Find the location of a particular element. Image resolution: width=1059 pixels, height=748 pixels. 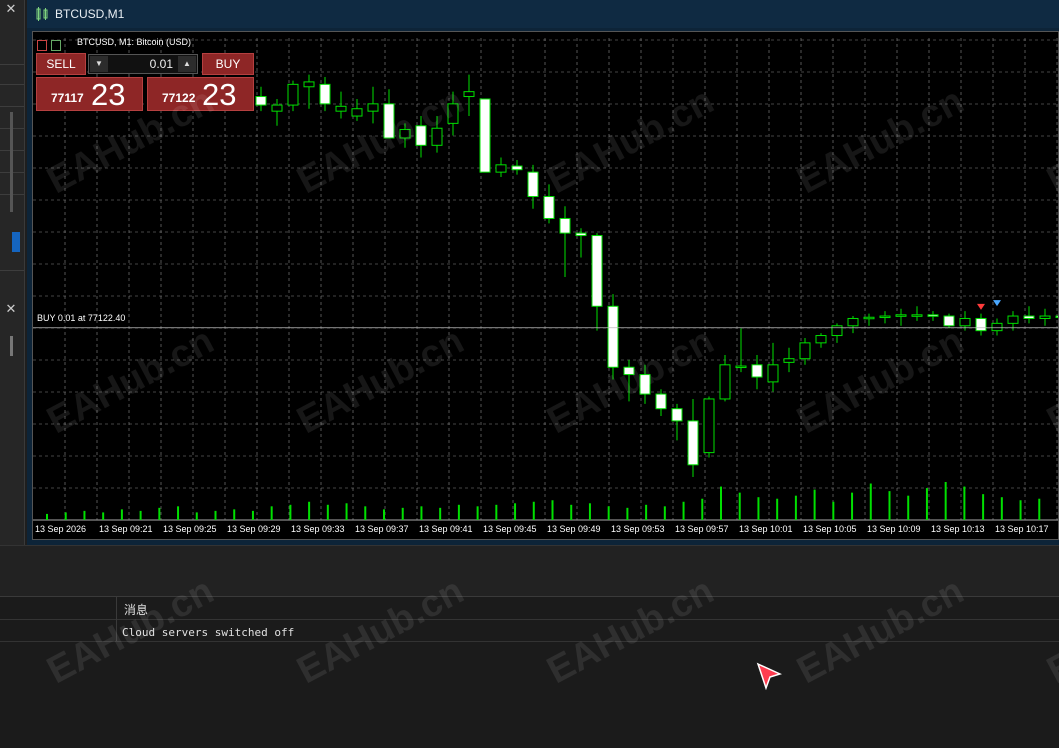

x-tick-label: 13 Sep 09:37 is located at coordinates (382, 529).